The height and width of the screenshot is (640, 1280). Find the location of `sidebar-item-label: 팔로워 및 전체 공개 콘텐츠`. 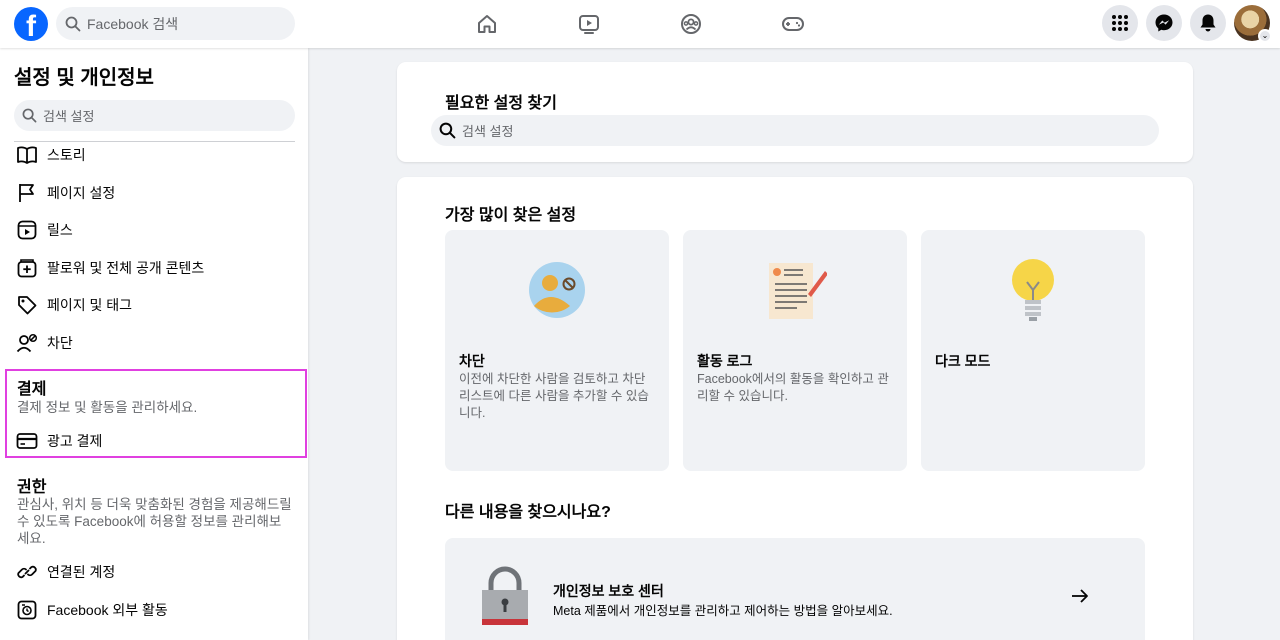

sidebar-item-label: 팔로워 및 전체 공개 콘텐츠 is located at coordinates (126, 268).